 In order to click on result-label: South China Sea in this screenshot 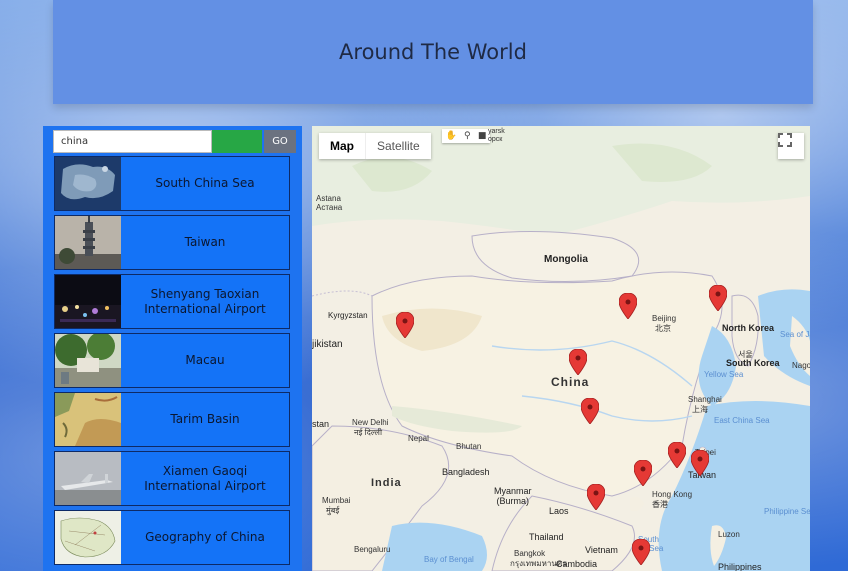, I will do `click(205, 183)`.